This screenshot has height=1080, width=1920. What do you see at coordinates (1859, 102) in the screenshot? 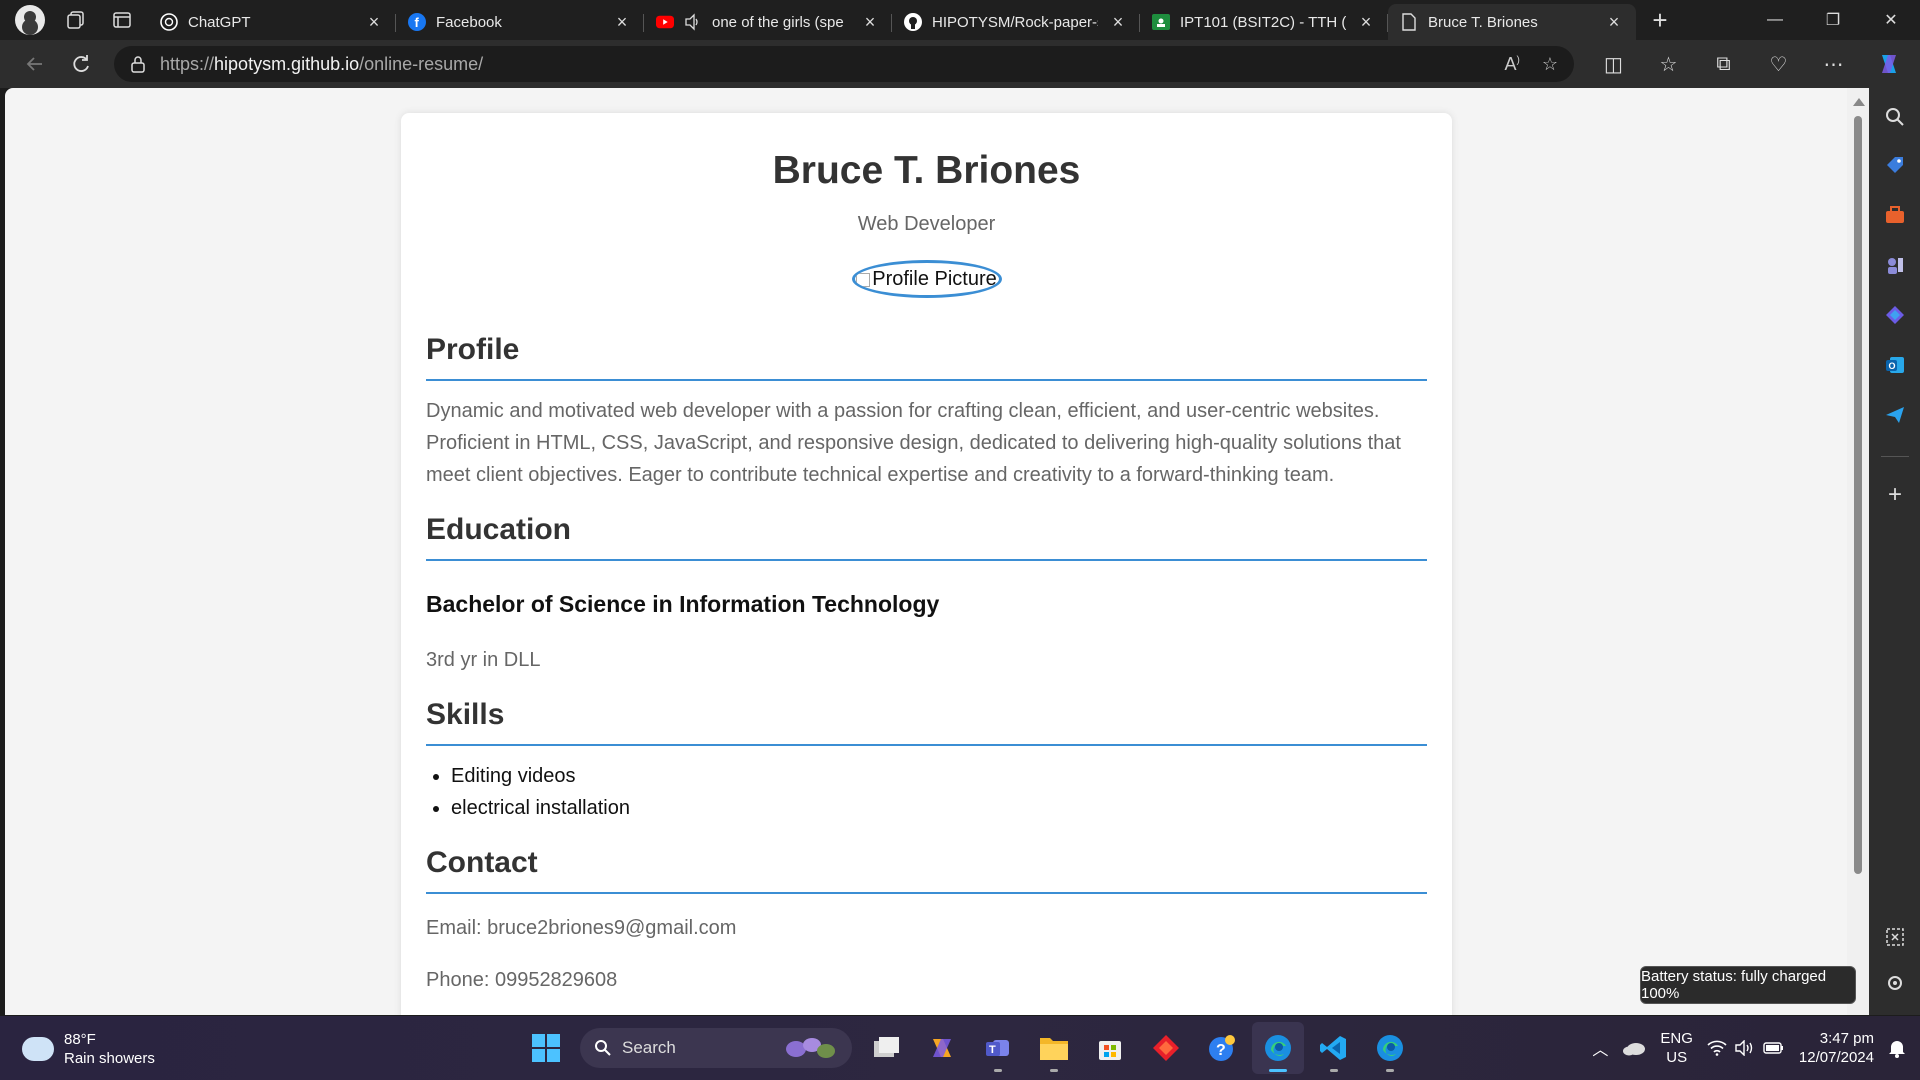
I see `scroll-up-arrow-icon` at bounding box center [1859, 102].